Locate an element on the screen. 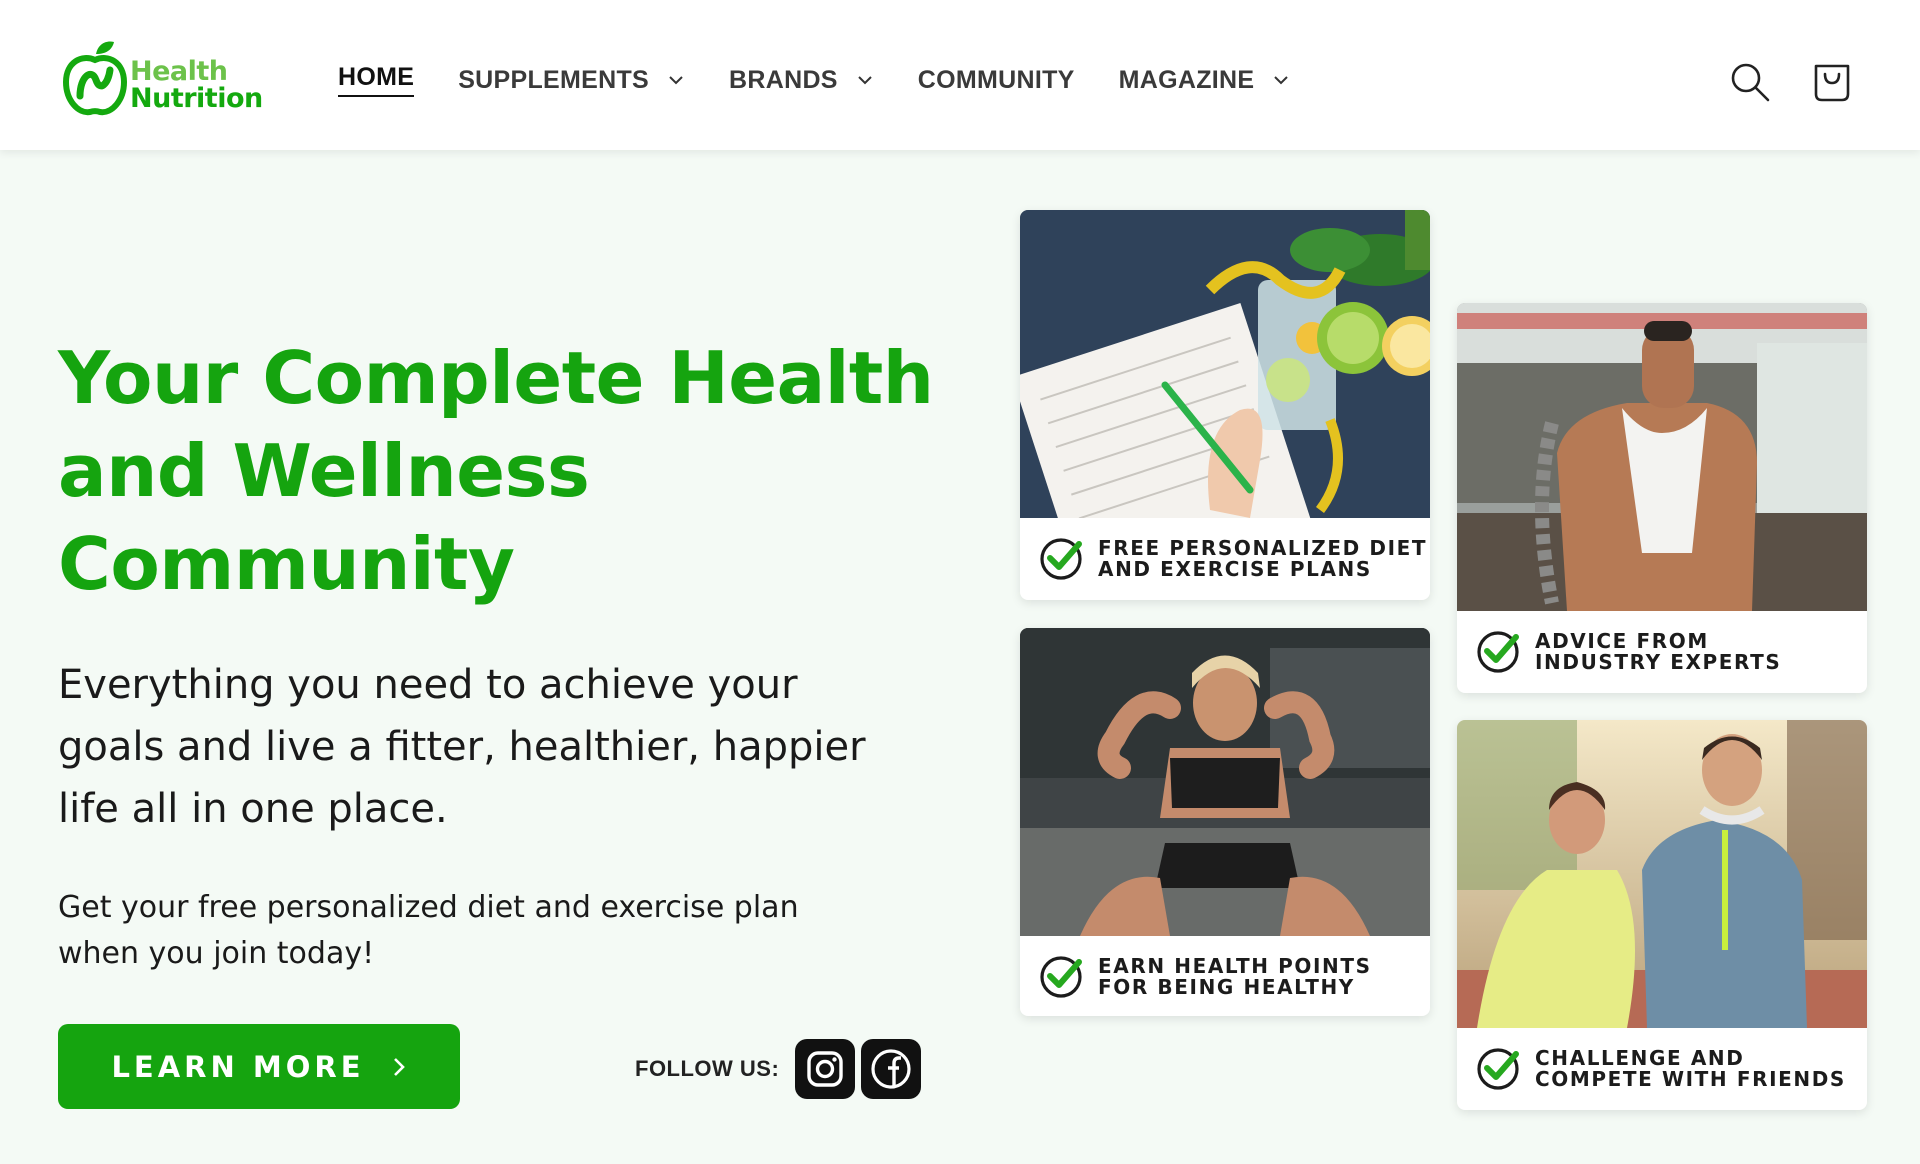 The image size is (1920, 1164). hero-subtitle-line: Everything you need to achieve your is located at coordinates (428, 685).